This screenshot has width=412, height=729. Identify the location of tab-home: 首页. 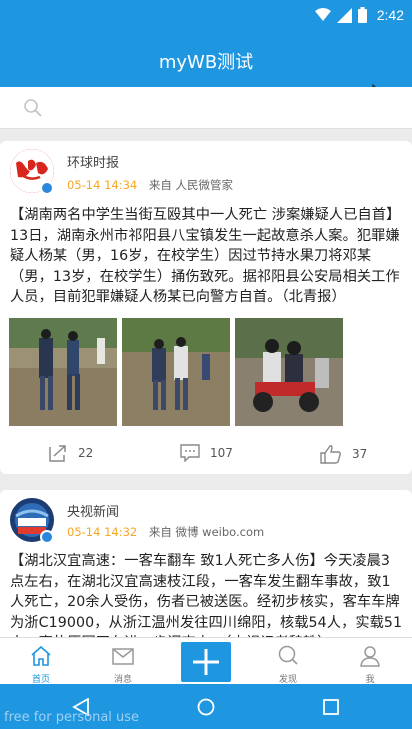
(41, 661).